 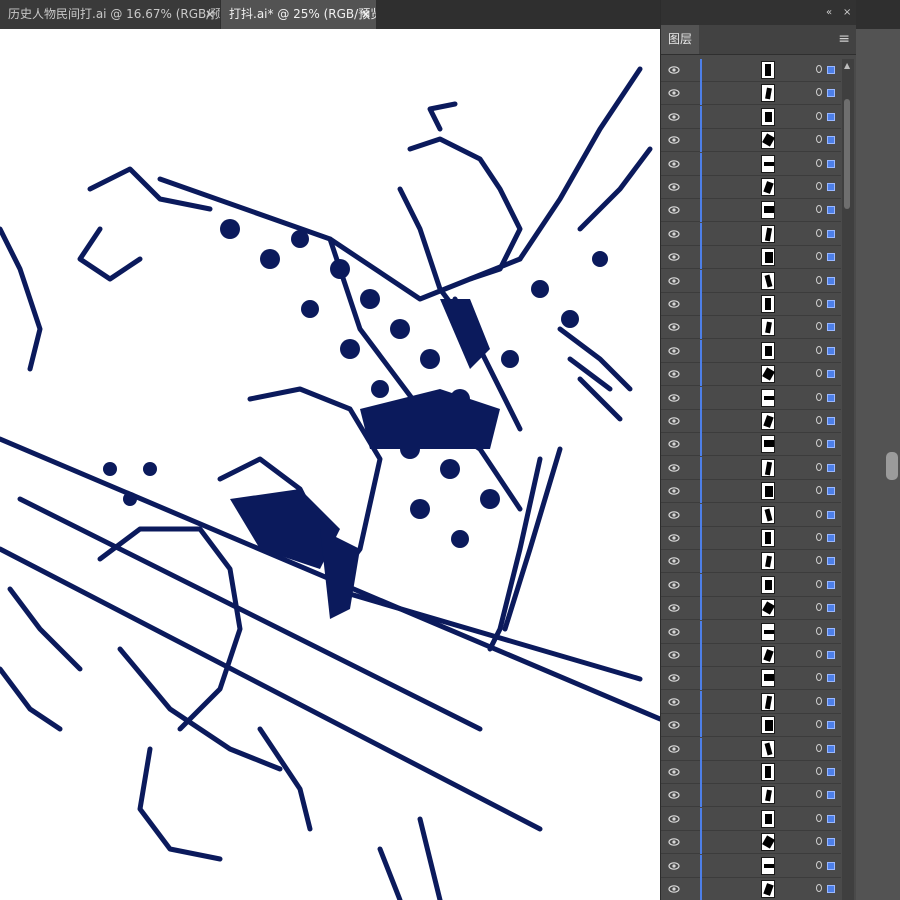 What do you see at coordinates (210, 14) in the screenshot?
I see `tab-close-icon: ×` at bounding box center [210, 14].